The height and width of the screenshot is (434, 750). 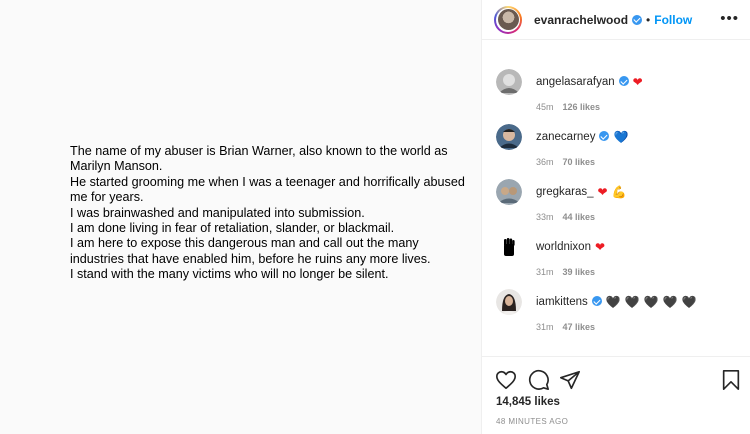 I want to click on header-username: evanrachelwood, so click(x=581, y=20).